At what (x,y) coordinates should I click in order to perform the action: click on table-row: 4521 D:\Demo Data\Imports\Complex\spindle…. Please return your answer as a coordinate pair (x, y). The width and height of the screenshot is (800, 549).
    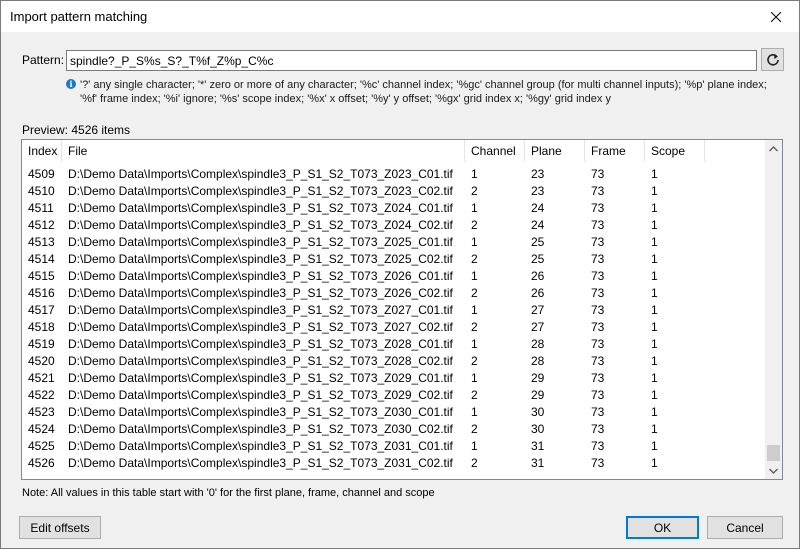
    Looking at the image, I should click on (393, 378).